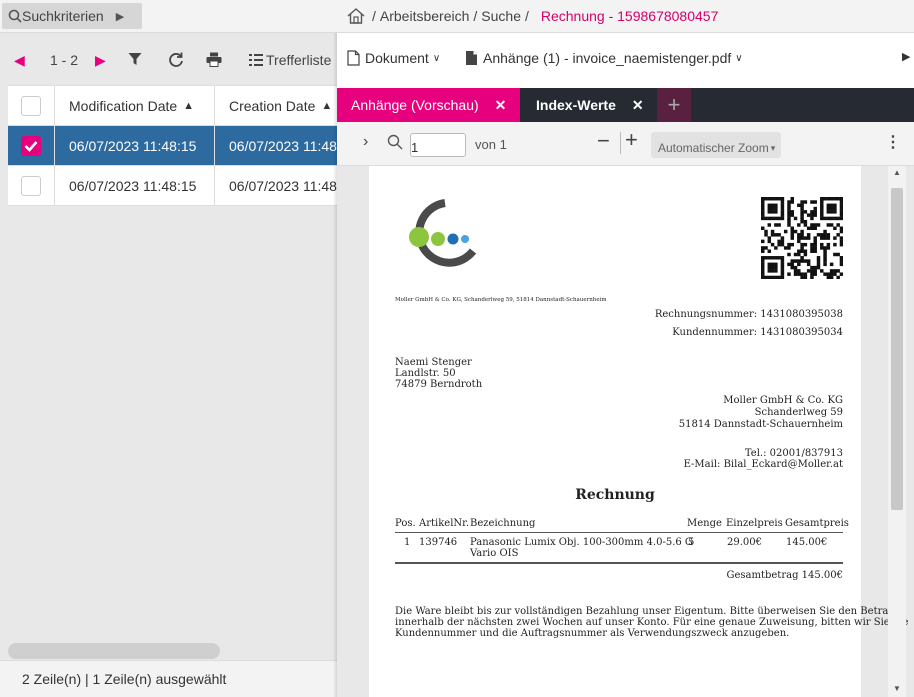 This screenshot has height=697, width=914. Describe the element at coordinates (503, 523) in the screenshot. I see `header-description: Bezeichnung` at that location.